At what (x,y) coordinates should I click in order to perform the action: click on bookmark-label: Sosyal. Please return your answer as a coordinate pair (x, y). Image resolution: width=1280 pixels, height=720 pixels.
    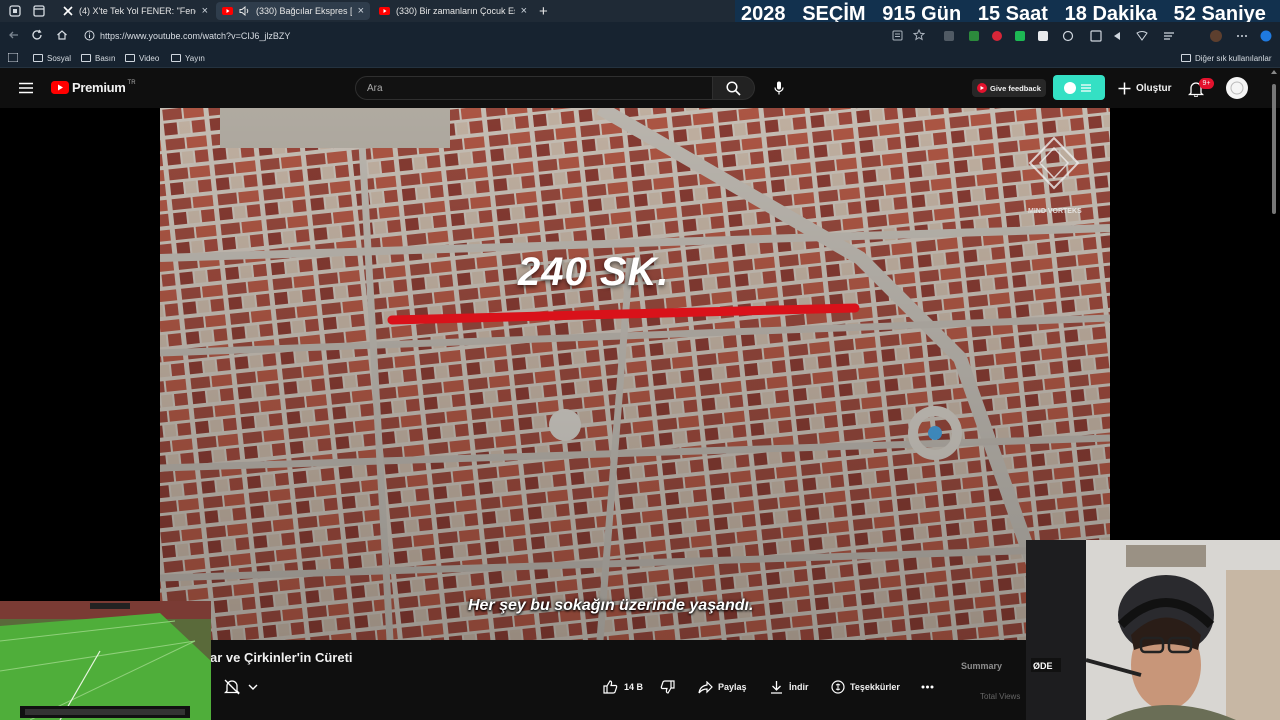
    Looking at the image, I should click on (59, 58).